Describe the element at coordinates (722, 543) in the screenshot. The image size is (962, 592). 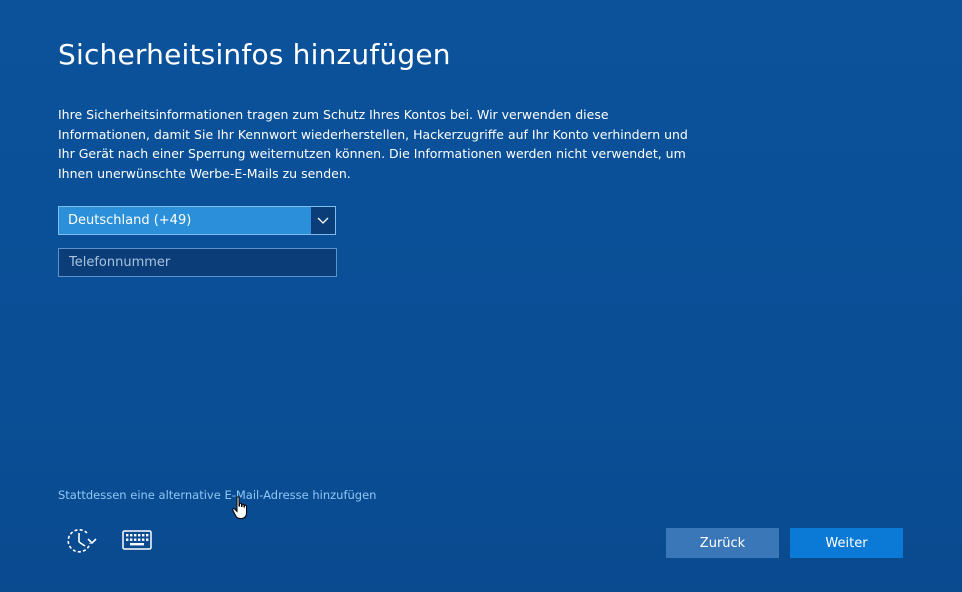
I see `back-button: Zurück` at that location.